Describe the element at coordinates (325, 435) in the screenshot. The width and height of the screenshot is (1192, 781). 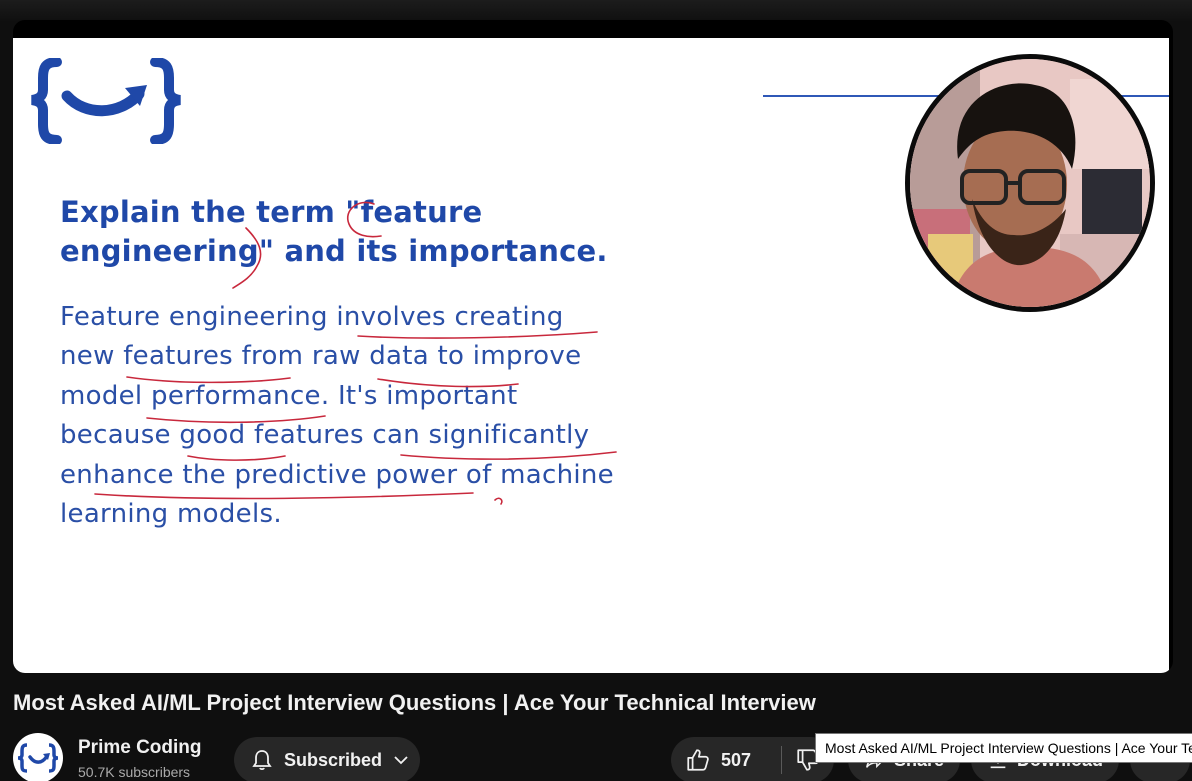
I see `answer-line: because good features can significantly` at that location.